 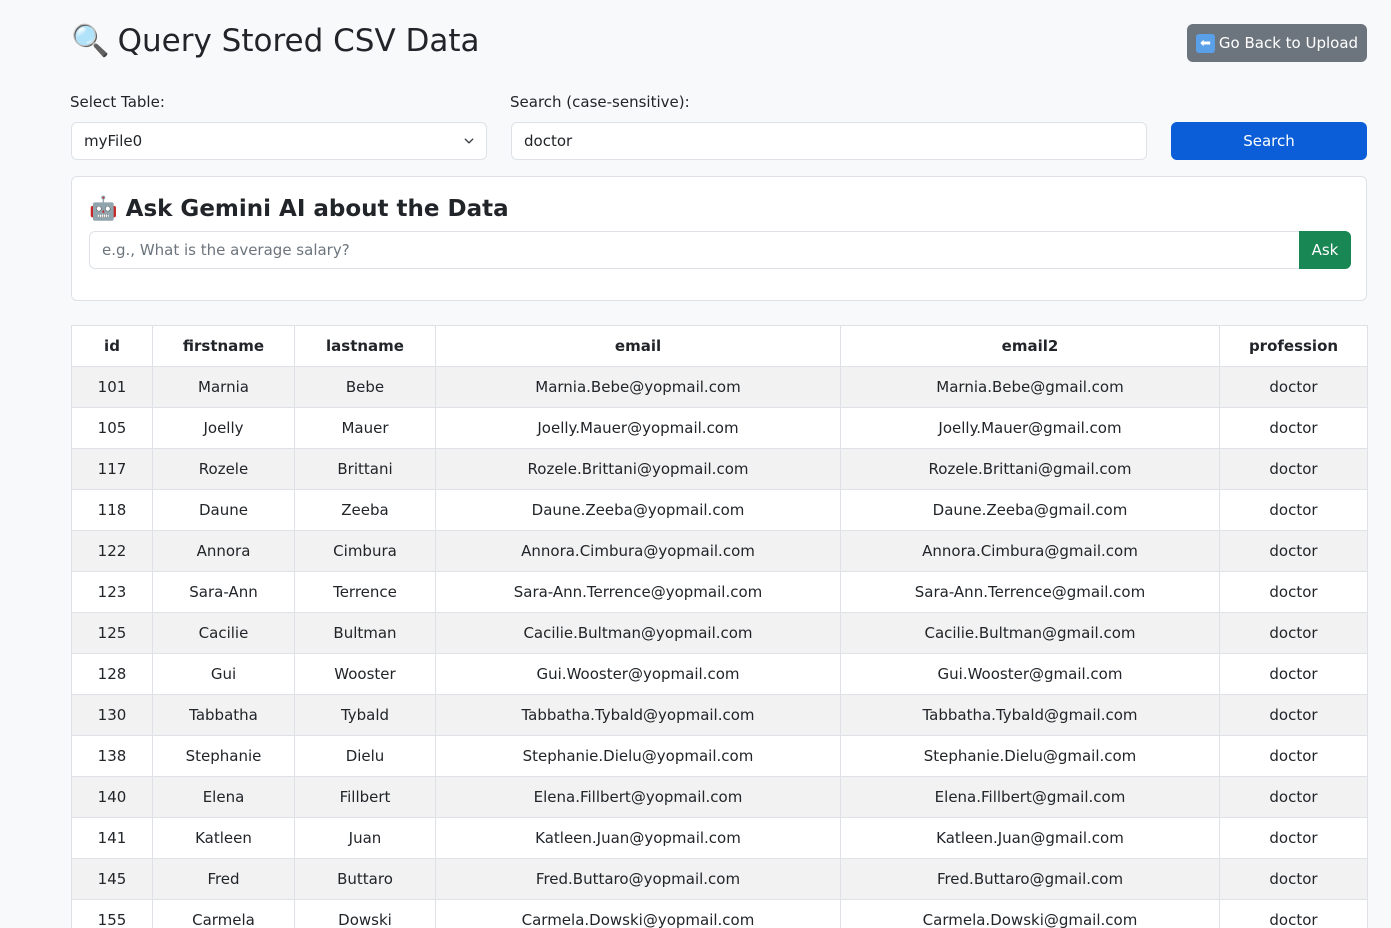 I want to click on table-cell-lastname: Dielu, so click(x=365, y=756).